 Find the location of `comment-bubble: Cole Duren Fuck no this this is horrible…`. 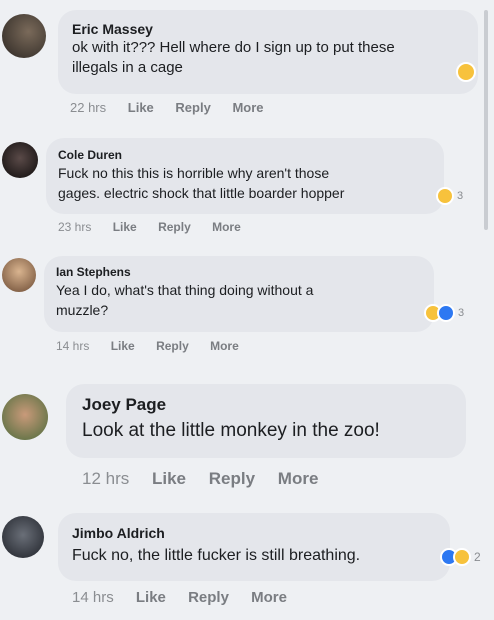

comment-bubble: Cole Duren Fuck no this this is horrible… is located at coordinates (245, 176).